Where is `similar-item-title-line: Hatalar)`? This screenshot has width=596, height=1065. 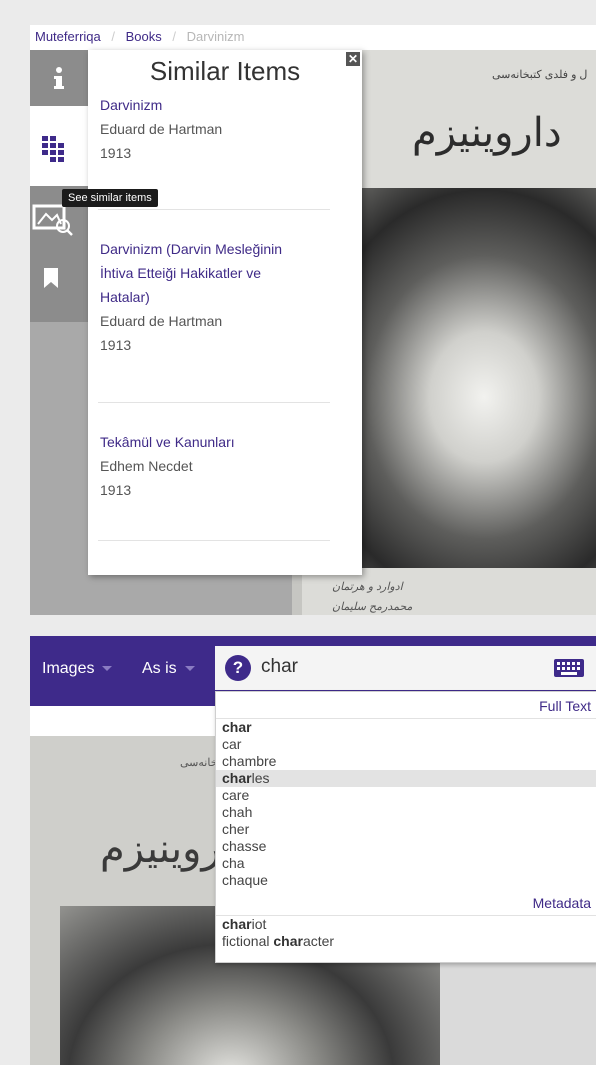 similar-item-title-line: Hatalar) is located at coordinates (220, 297).